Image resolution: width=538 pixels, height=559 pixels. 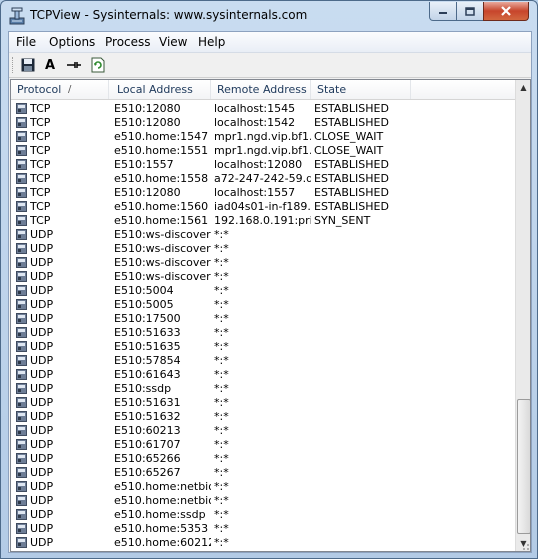 What do you see at coordinates (17, 16) in the screenshot?
I see `tcpview-app-icon` at bounding box center [17, 16].